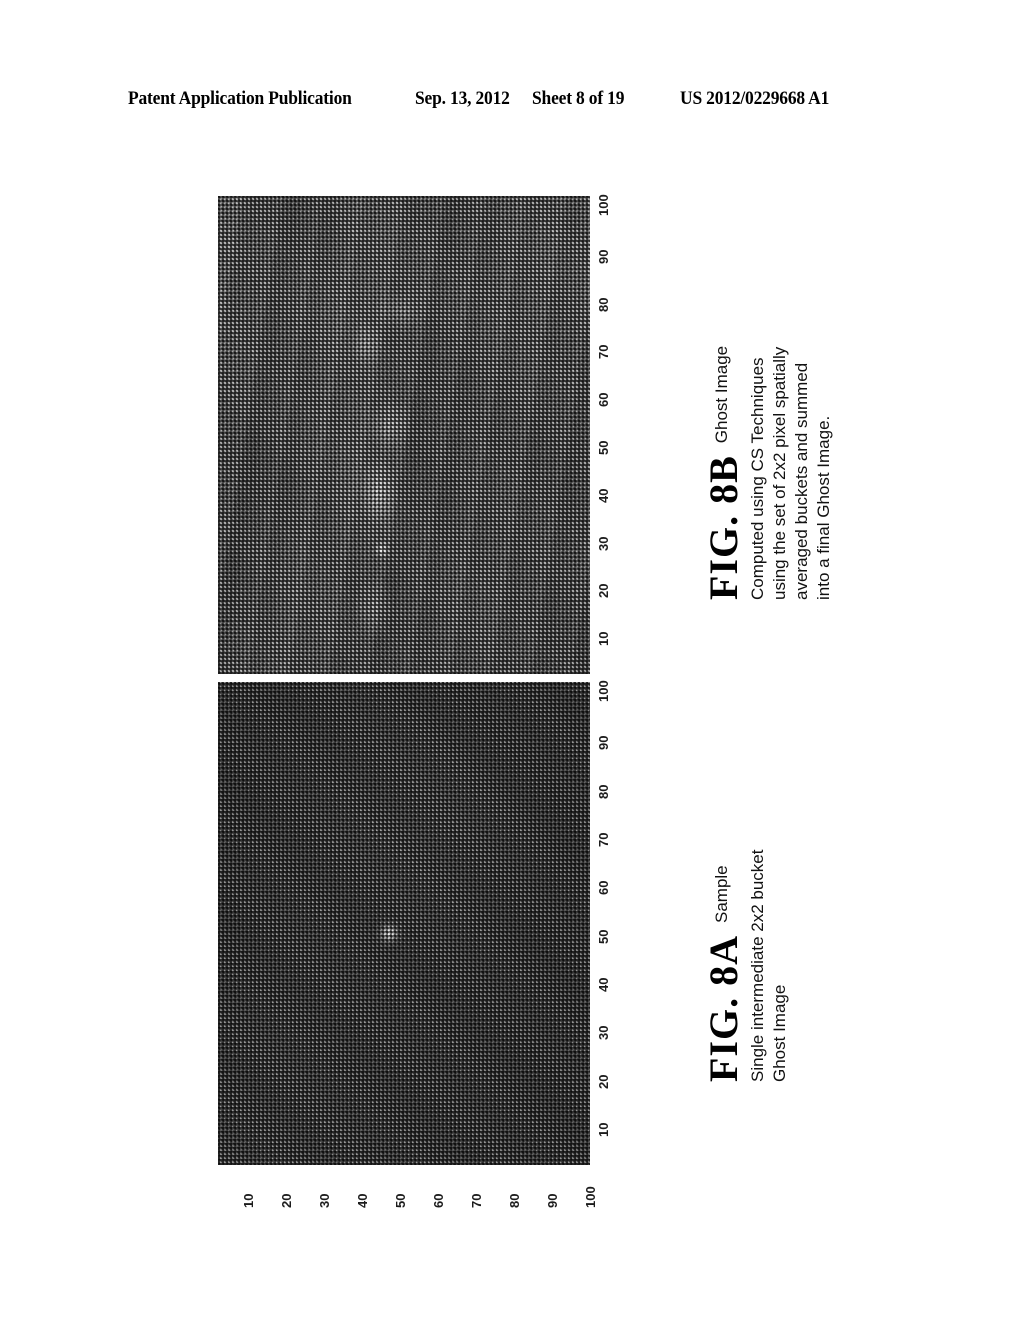 The image size is (1024, 1320). What do you see at coordinates (723, 527) in the screenshot?
I see `figure-label: FIG. 8B` at bounding box center [723, 527].